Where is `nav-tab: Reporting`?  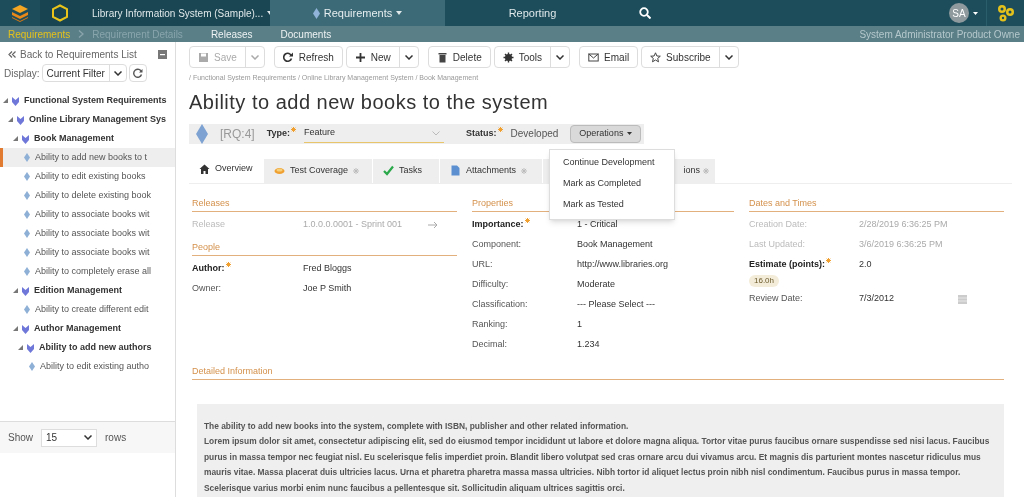 nav-tab: Reporting is located at coordinates (532, 13).